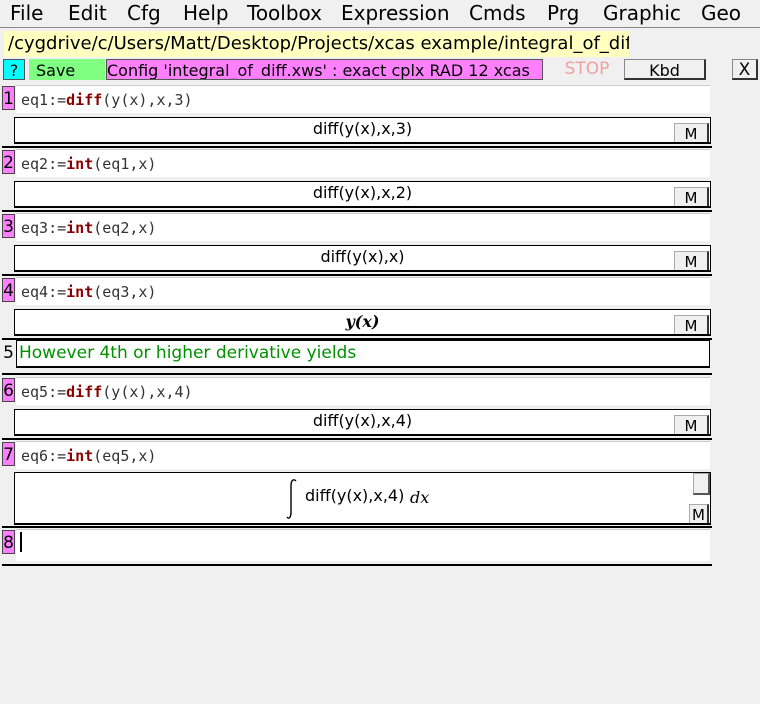 Image resolution: width=760 pixels, height=704 pixels. Describe the element at coordinates (67, 69) in the screenshot. I see `save-button: Save` at that location.